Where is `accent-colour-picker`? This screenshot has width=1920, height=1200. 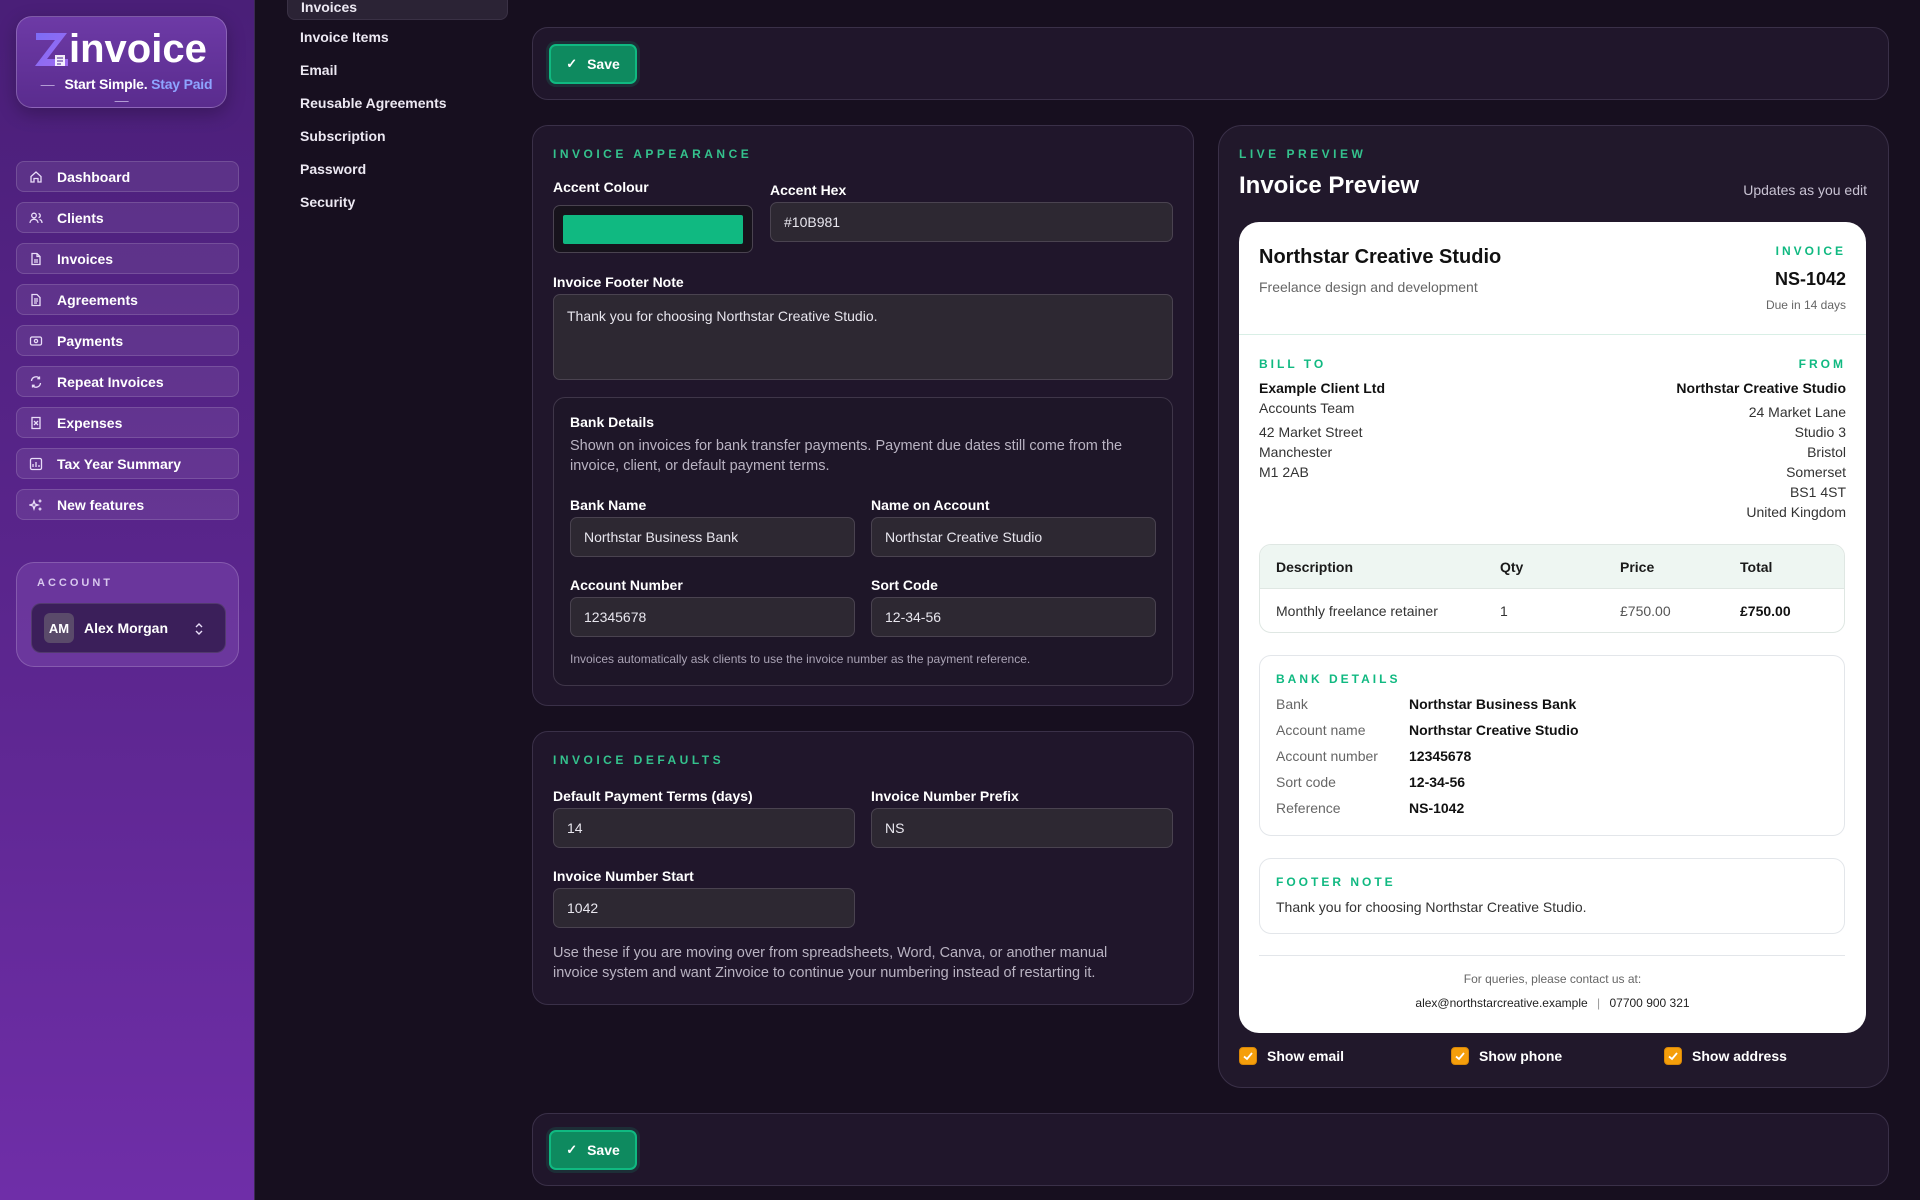
accent-colour-picker is located at coordinates (653, 229).